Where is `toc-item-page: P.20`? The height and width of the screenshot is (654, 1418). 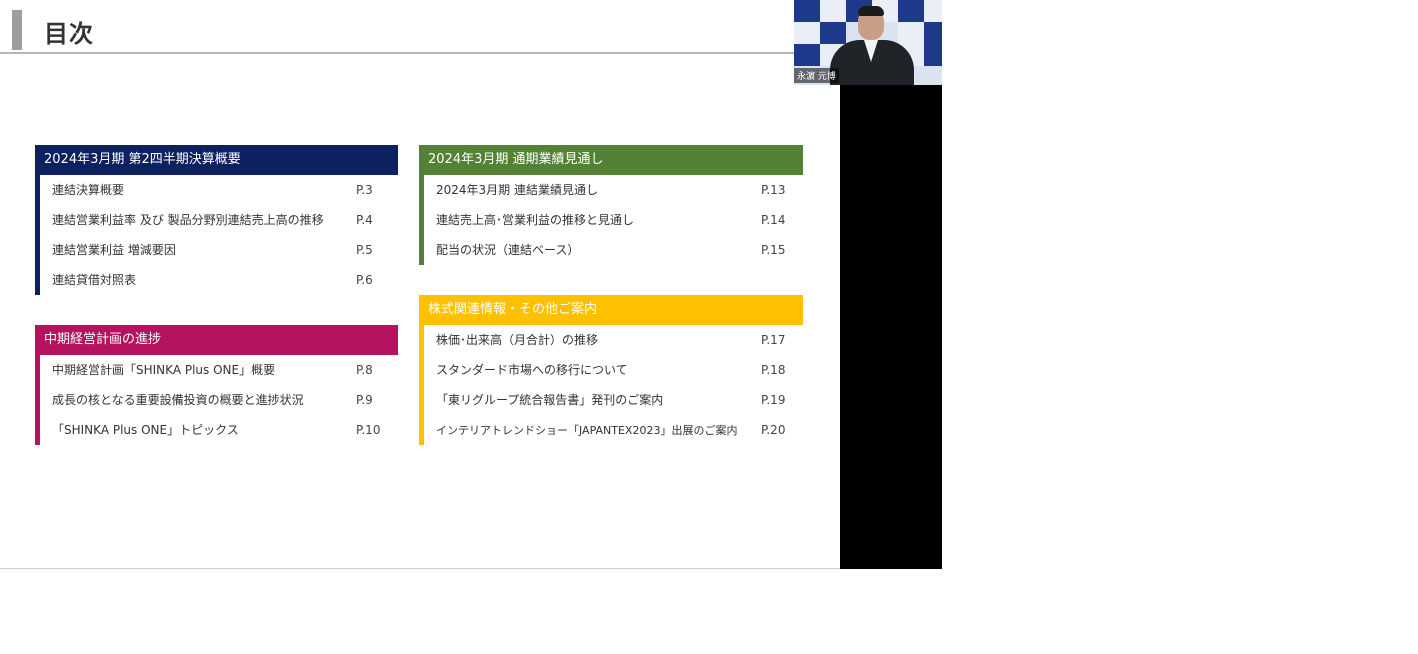 toc-item-page: P.20 is located at coordinates (773, 430).